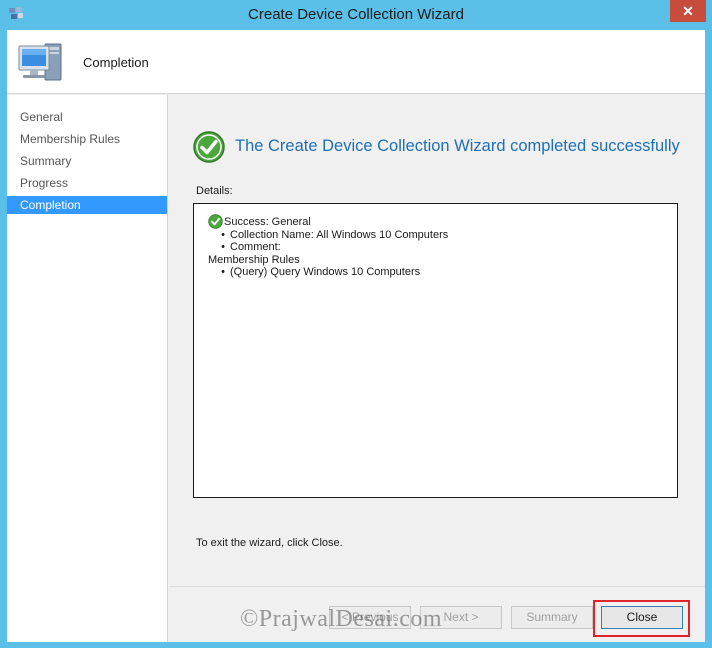 The image size is (712, 648). I want to click on title-bar: Create Device Collection Wizard ✕, so click(356, 15).